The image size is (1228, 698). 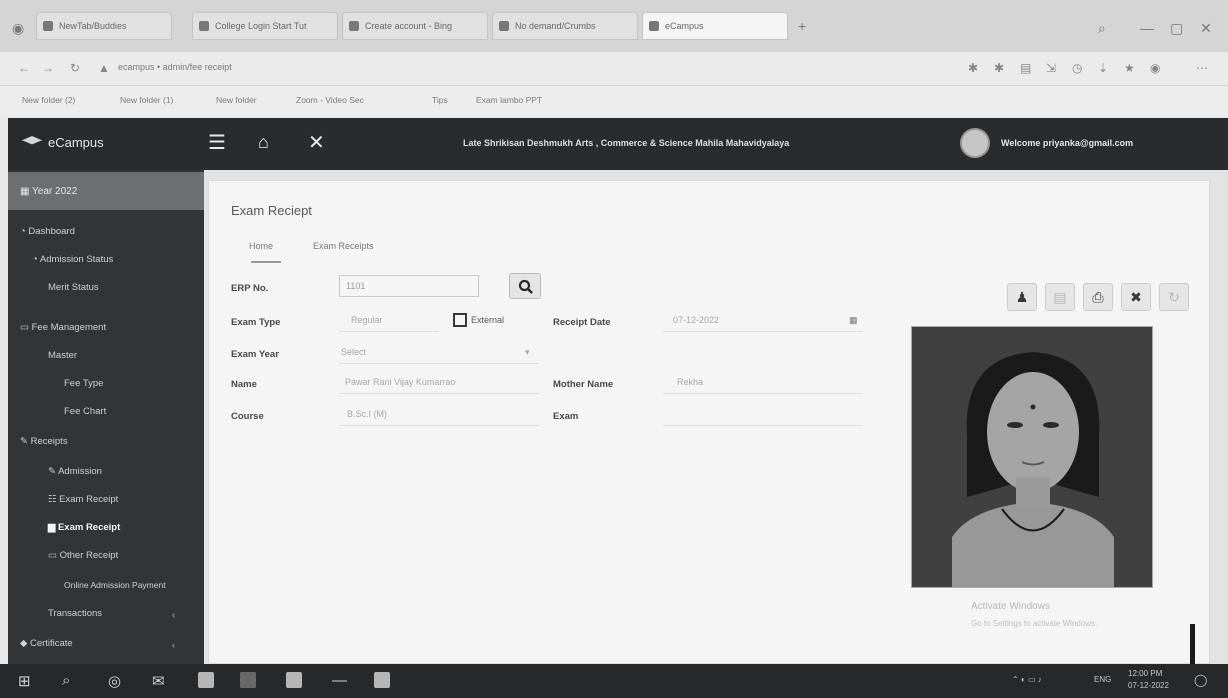 I want to click on bookmark-item: New folder, so click(x=236, y=100).